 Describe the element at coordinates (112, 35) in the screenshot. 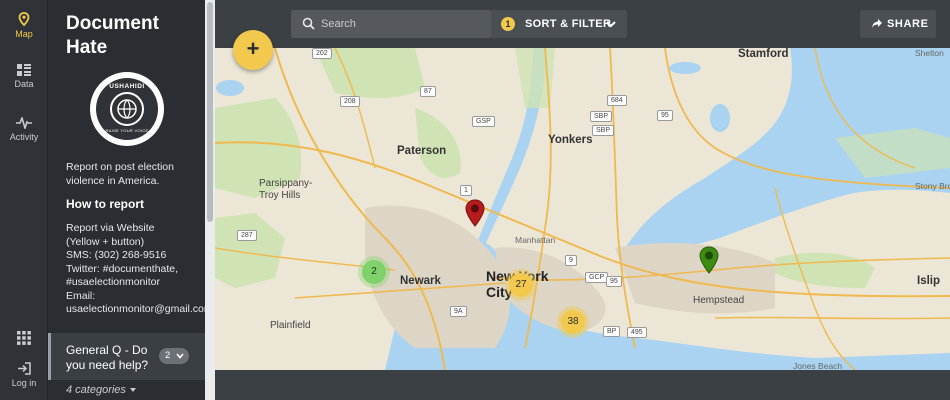

I see `deployment-title: Document Hate` at that location.